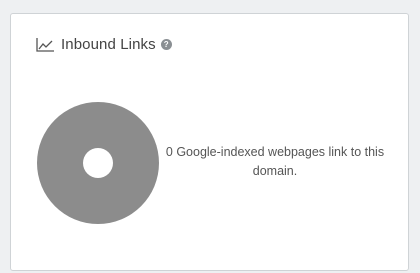 Image resolution: width=420 pixels, height=273 pixels. I want to click on line-chart-icon, so click(45, 45).